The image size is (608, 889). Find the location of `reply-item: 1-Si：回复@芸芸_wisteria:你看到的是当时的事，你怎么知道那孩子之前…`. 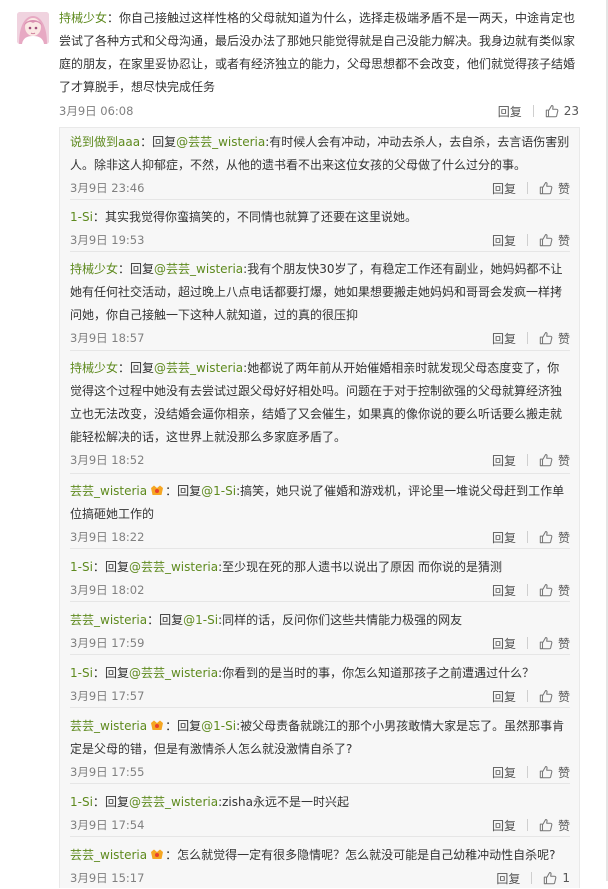

reply-item: 1-Si：回复@芸芸_wisteria:你看到的是当时的事，你怎么知道那孩子之前… is located at coordinates (320, 685).